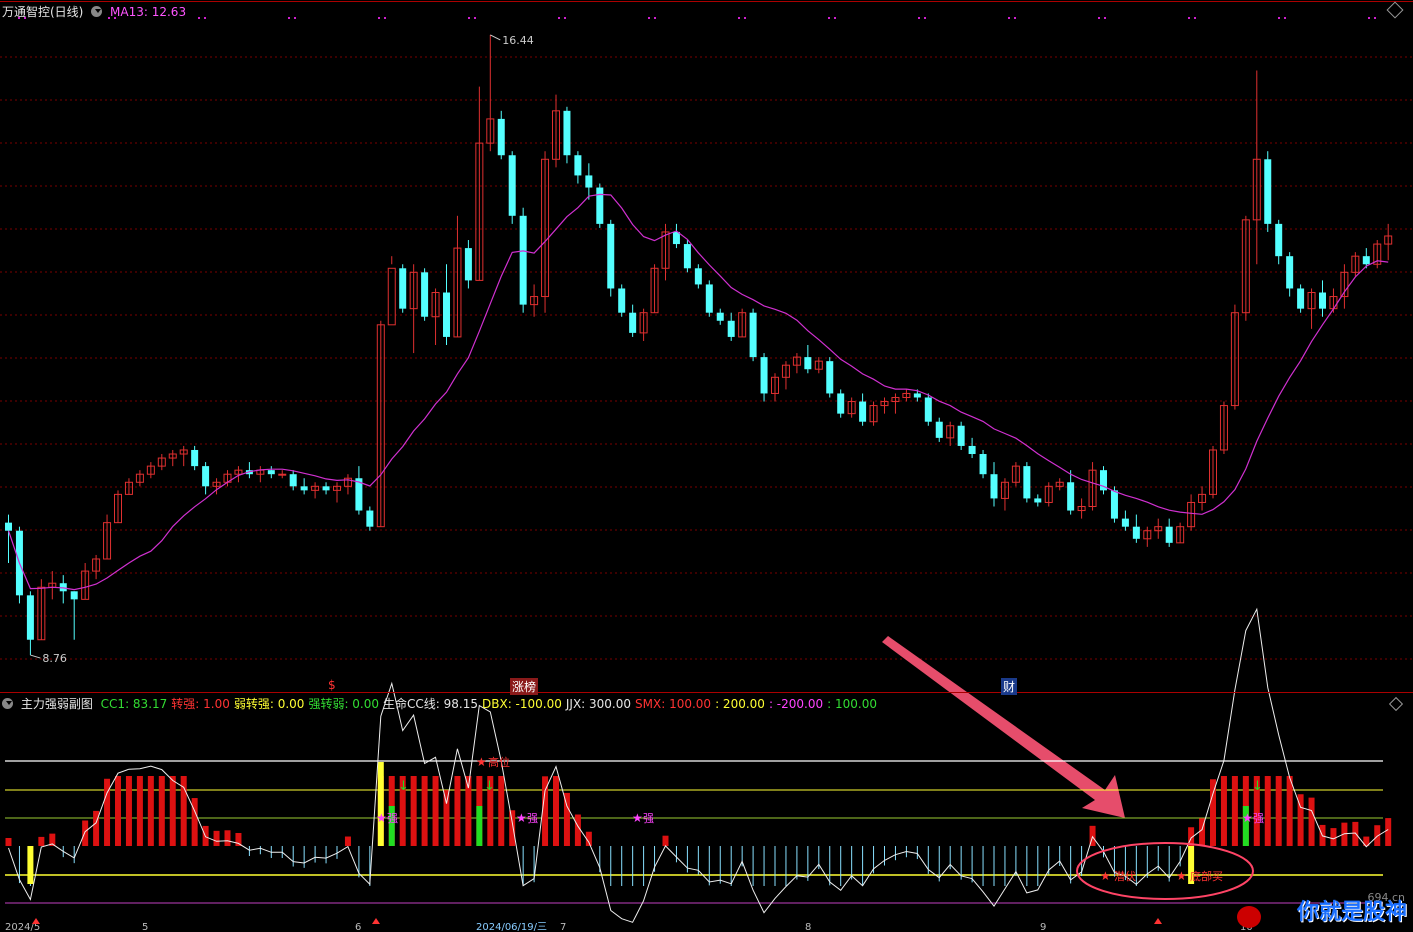 The image size is (1413, 932). I want to click on low-price-label: 8.76, so click(54, 658).